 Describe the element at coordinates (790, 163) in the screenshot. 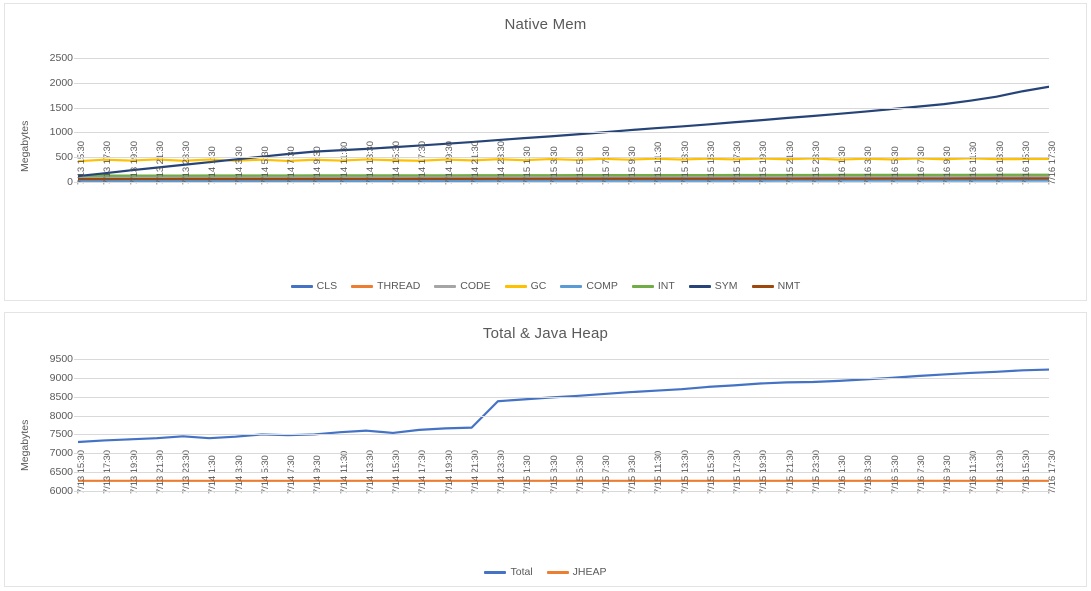

I see `x-tick-label: 7/15 21:30` at that location.